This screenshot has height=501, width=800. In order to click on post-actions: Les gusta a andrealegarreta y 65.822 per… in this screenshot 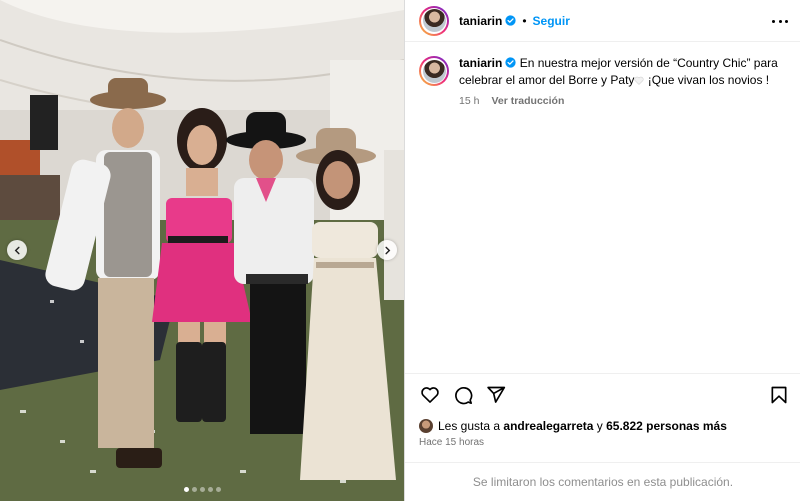, I will do `click(602, 410)`.